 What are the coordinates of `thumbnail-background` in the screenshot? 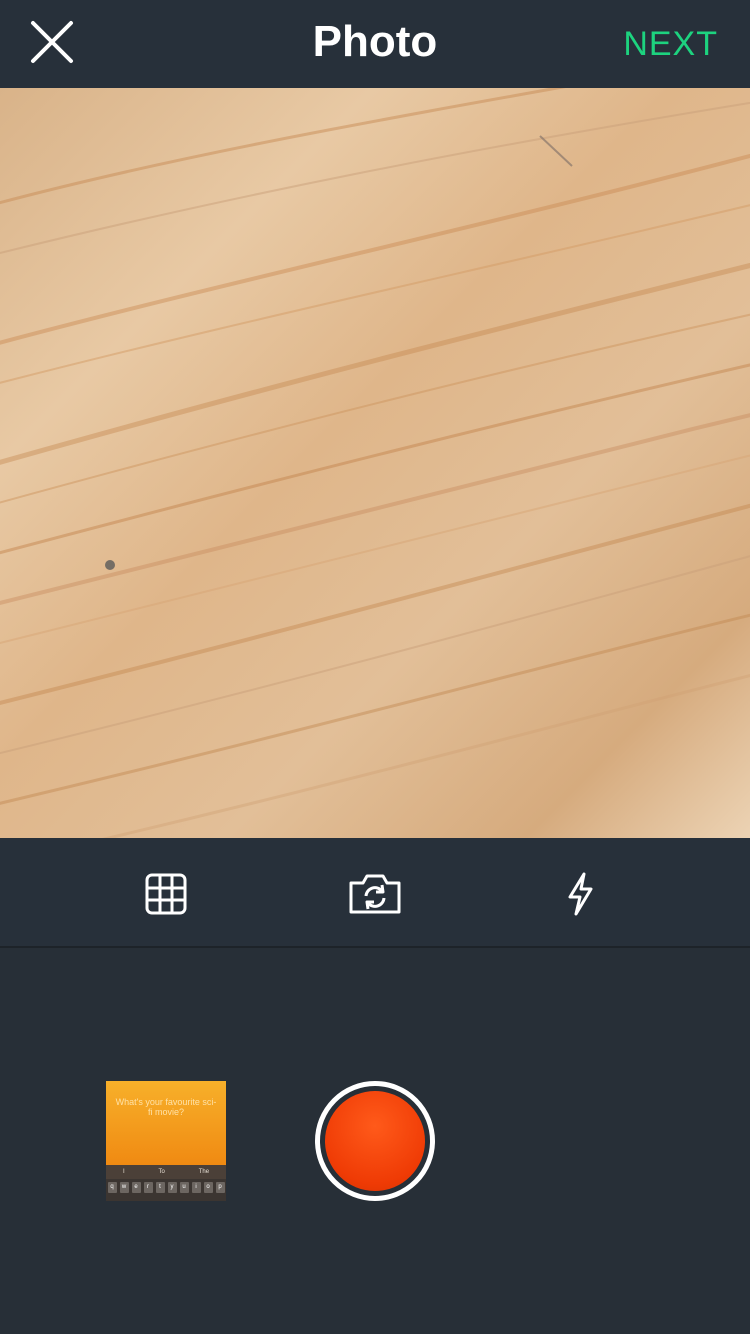 It's located at (166, 1123).